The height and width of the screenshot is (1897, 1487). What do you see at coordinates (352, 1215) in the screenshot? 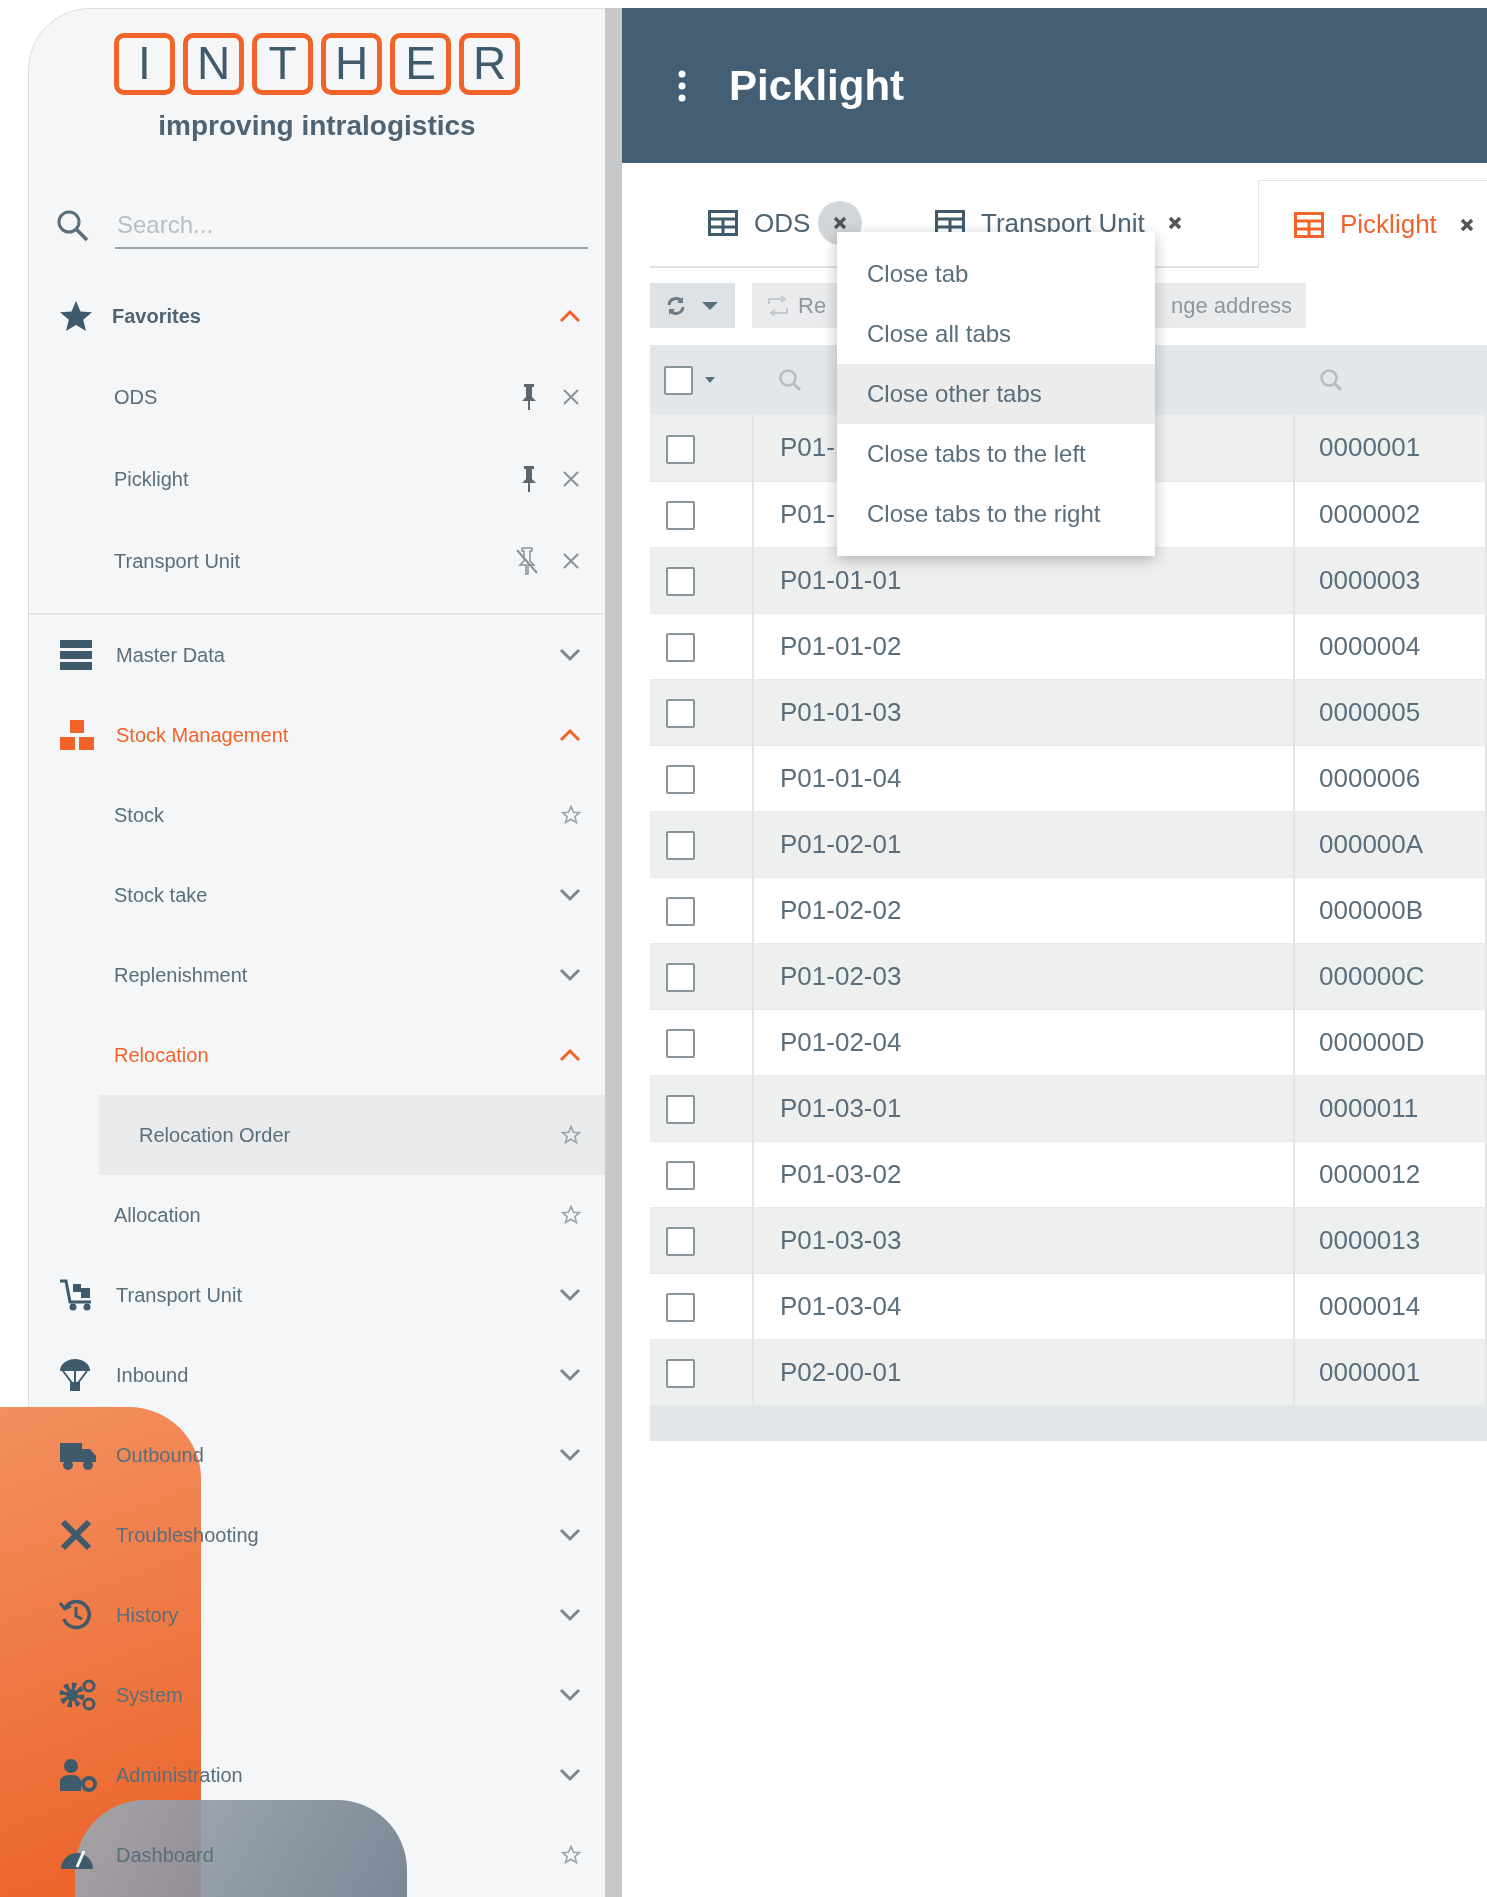
I see `sidebar-item: Allocation` at bounding box center [352, 1215].